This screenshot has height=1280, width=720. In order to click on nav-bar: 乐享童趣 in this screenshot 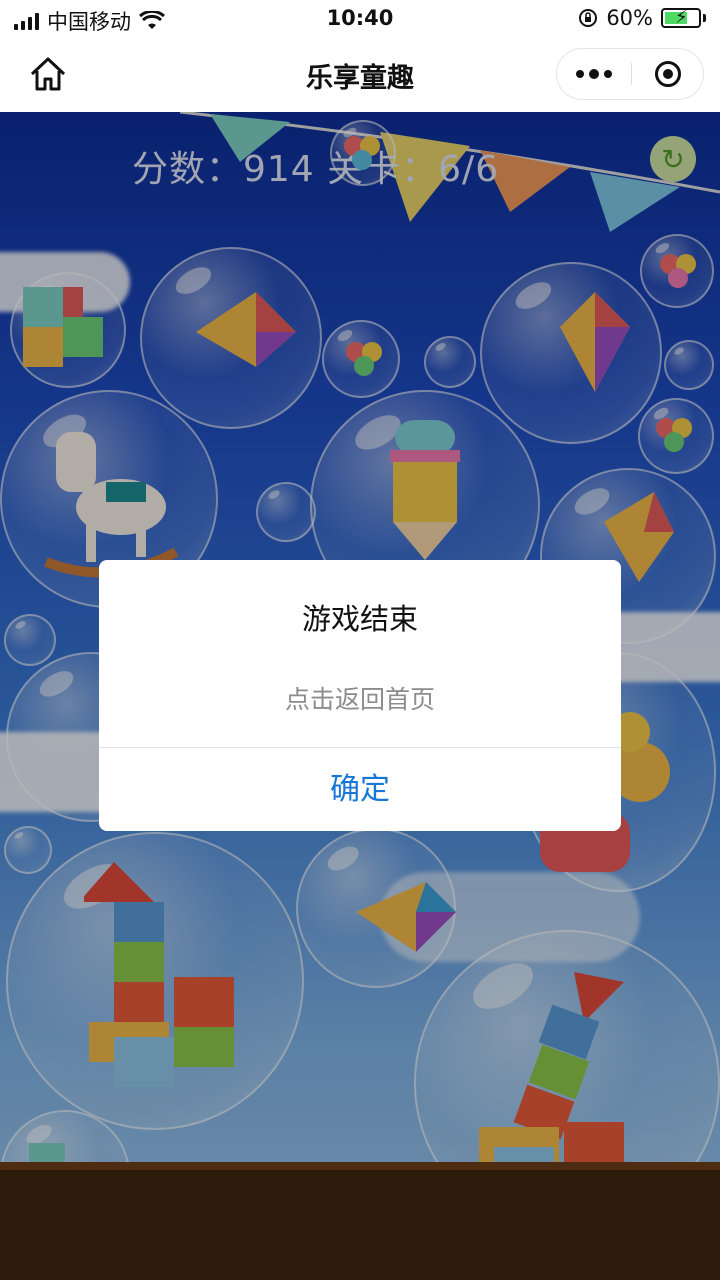, I will do `click(360, 74)`.